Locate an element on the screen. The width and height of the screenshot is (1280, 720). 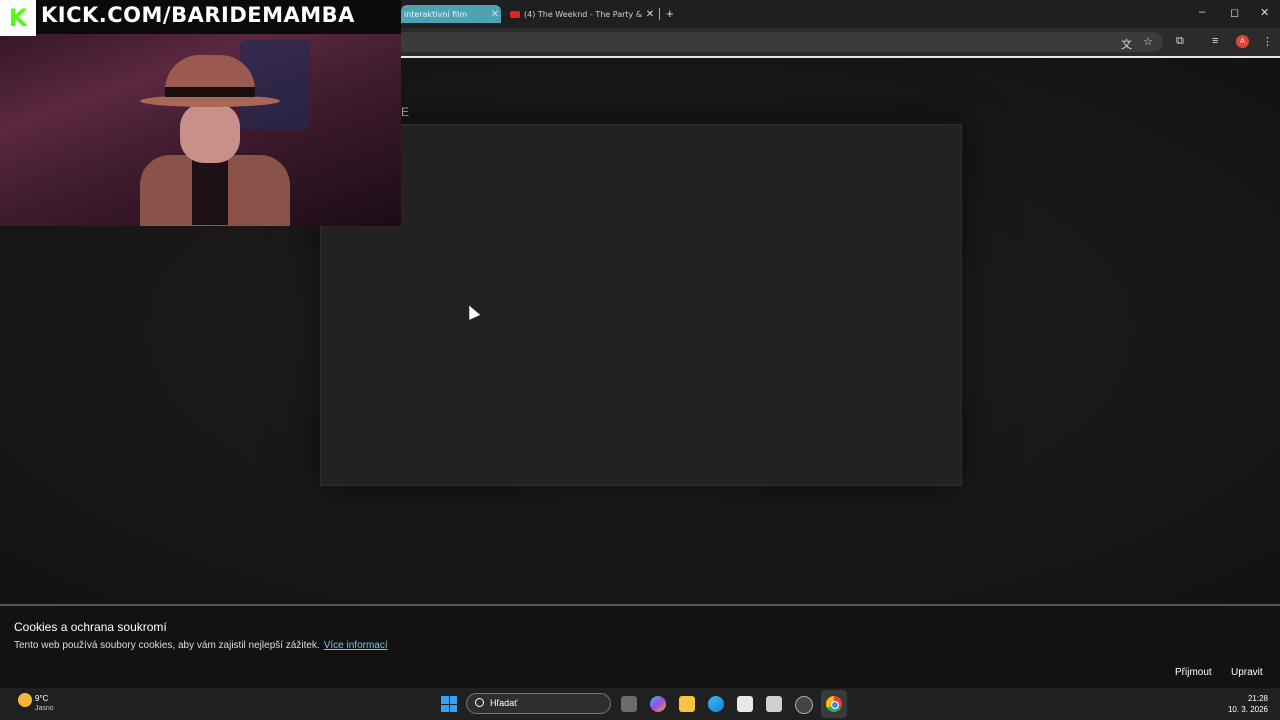
search-icon is located at coordinates (479, 702).